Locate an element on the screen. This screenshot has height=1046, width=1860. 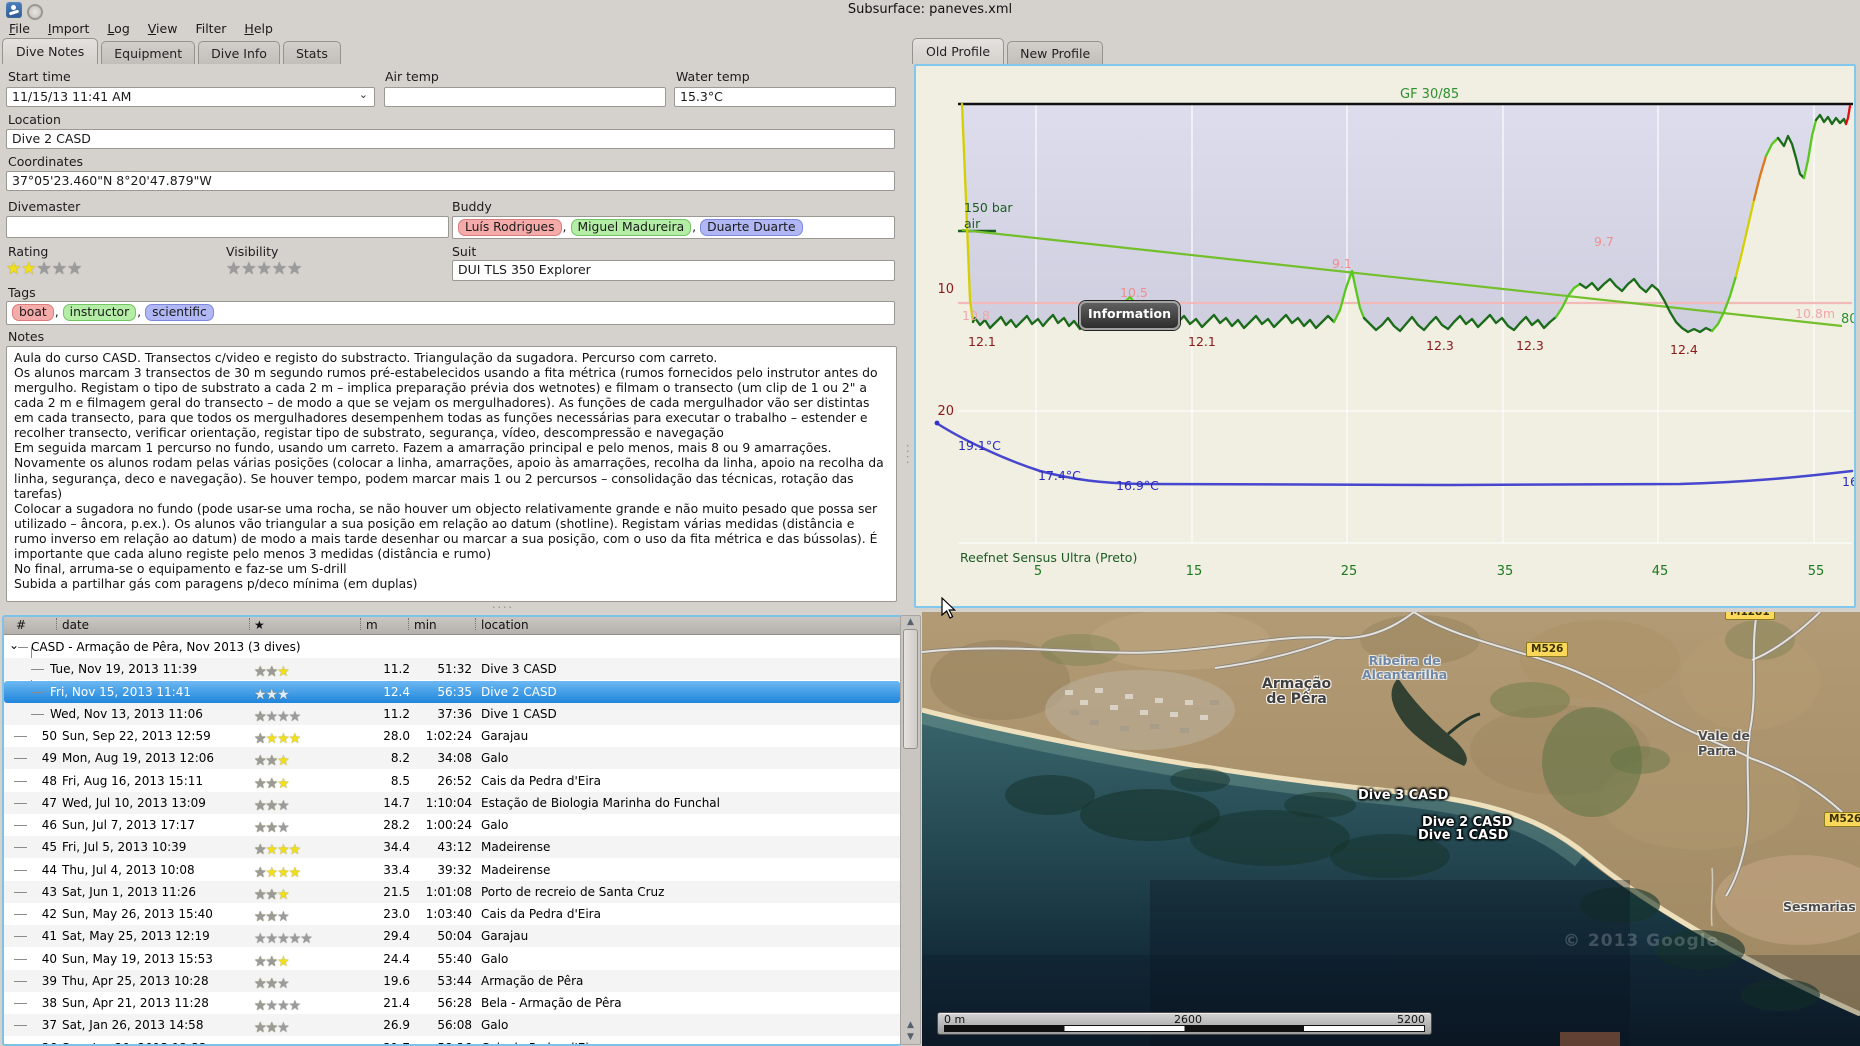
menu-item-file: File is located at coordinates (19, 29).